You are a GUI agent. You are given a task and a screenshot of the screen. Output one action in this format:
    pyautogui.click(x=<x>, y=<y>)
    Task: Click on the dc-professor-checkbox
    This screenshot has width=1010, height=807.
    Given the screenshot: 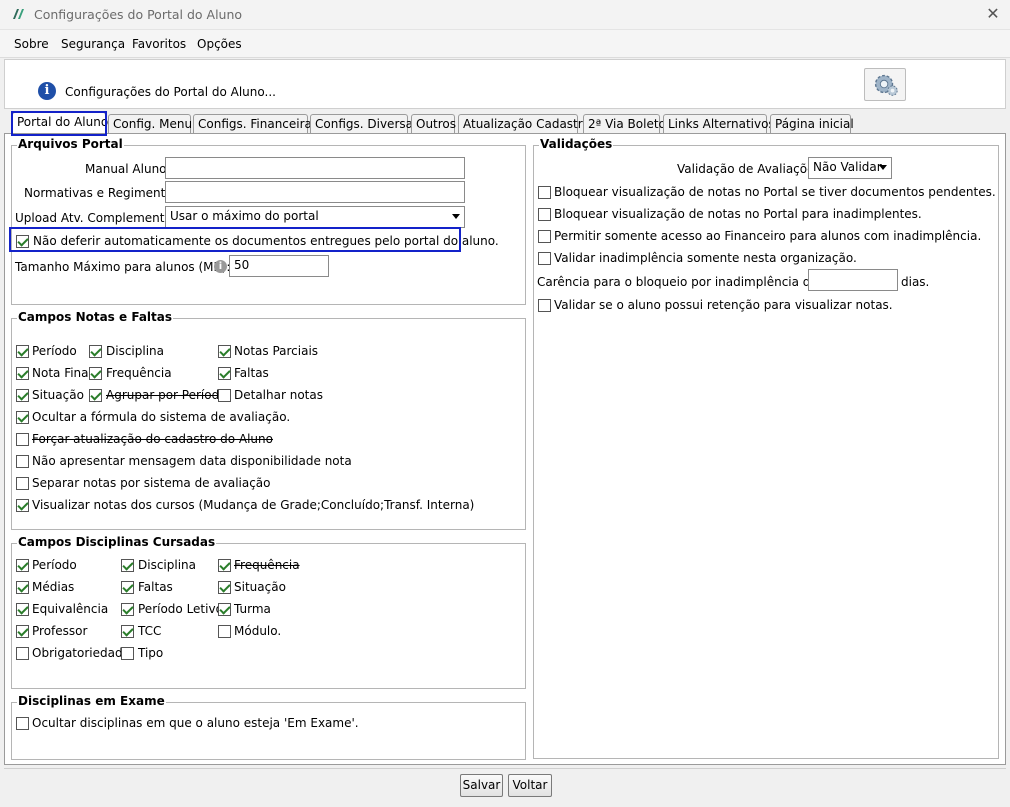 What is the action you would take?
    pyautogui.click(x=22, y=631)
    